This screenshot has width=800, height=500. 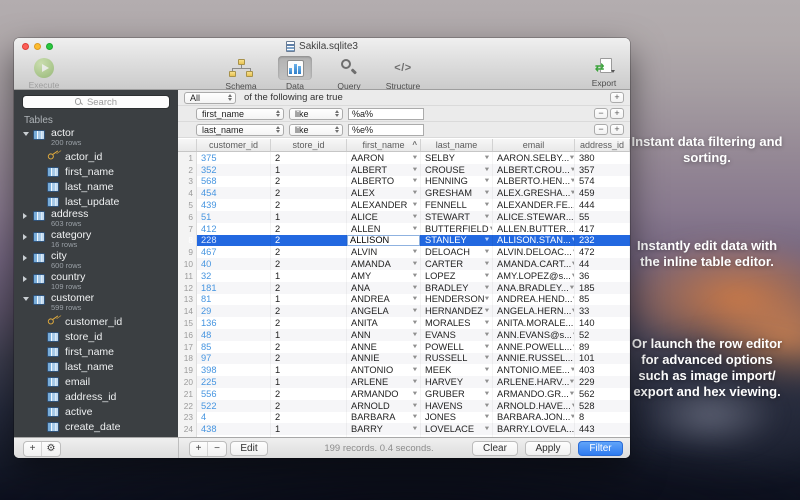 What do you see at coordinates (234, 275) in the screenshot?
I see `cell-customer-id: 32` at bounding box center [234, 275].